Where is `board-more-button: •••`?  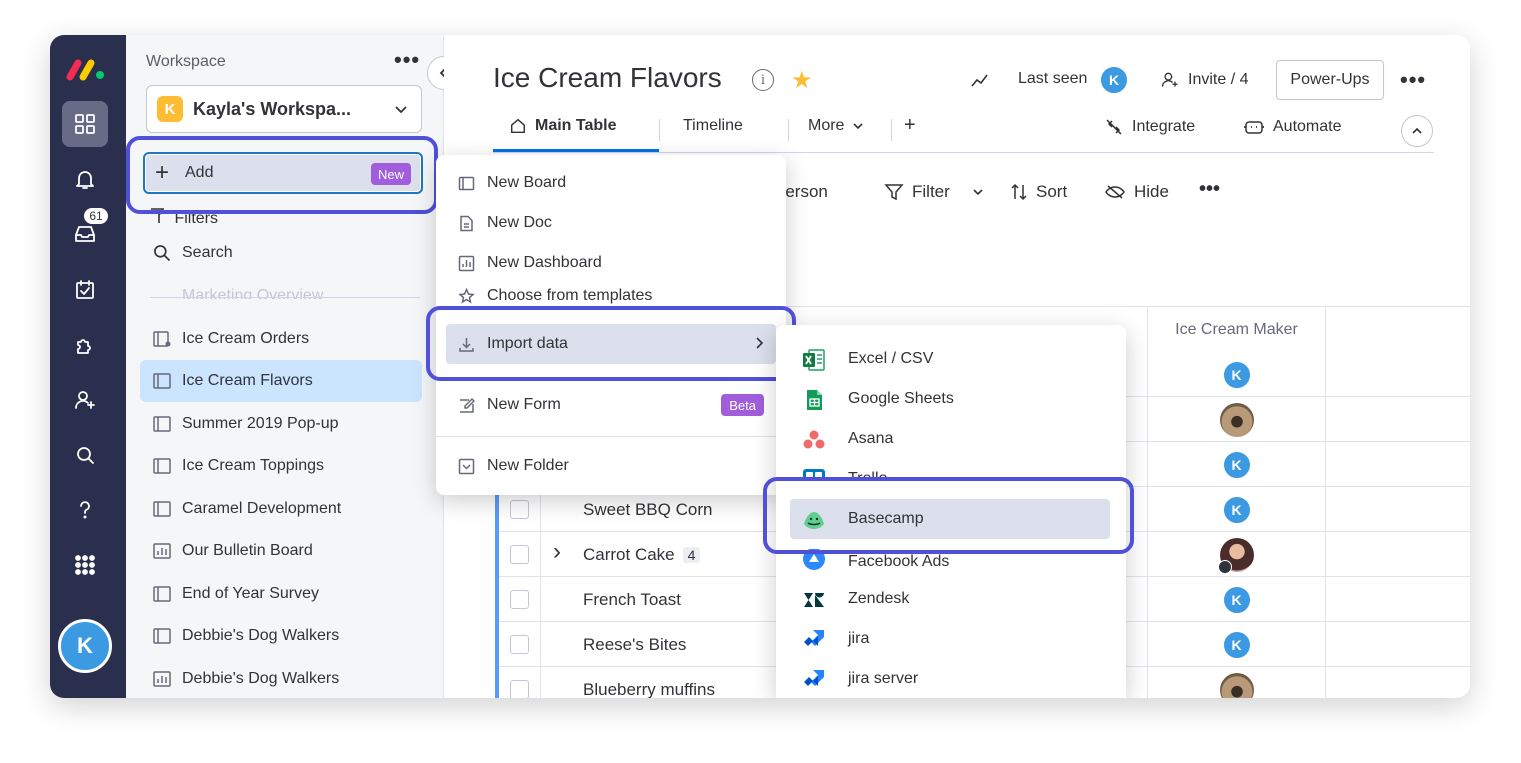 board-more-button: ••• is located at coordinates (1413, 80).